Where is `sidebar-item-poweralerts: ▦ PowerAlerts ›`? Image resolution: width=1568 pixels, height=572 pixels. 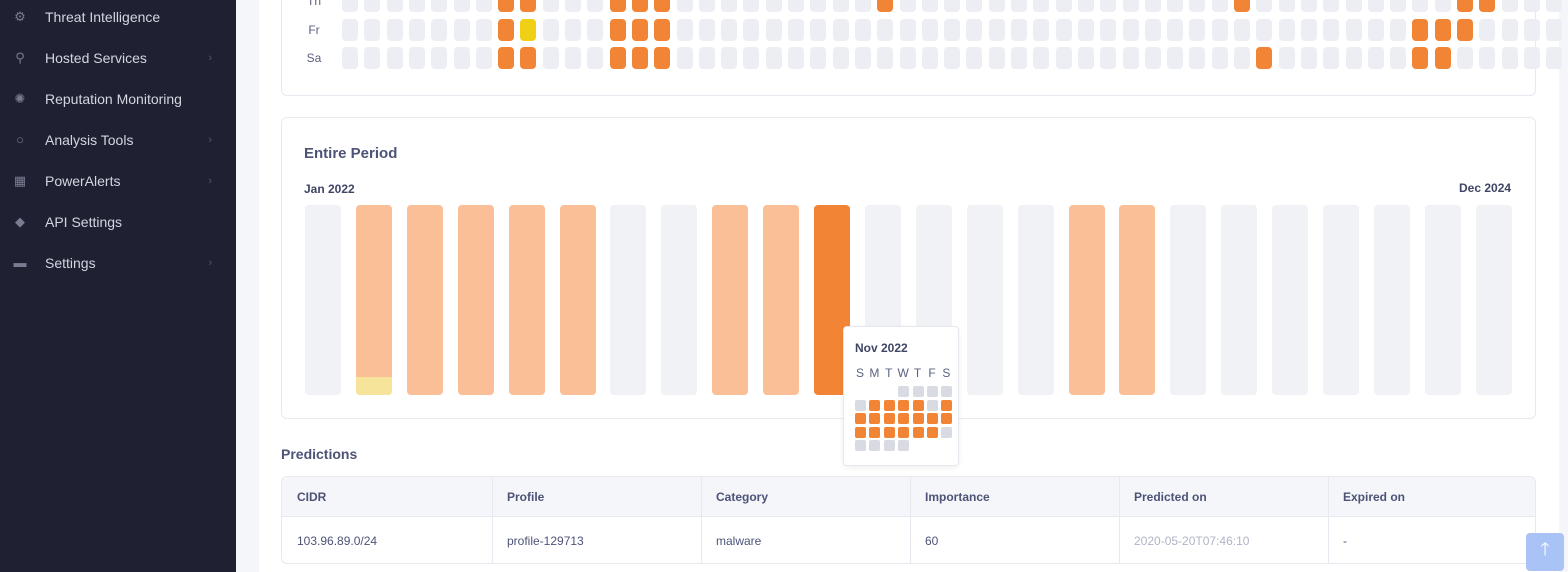 sidebar-item-poweralerts: ▦ PowerAlerts › is located at coordinates (118, 180).